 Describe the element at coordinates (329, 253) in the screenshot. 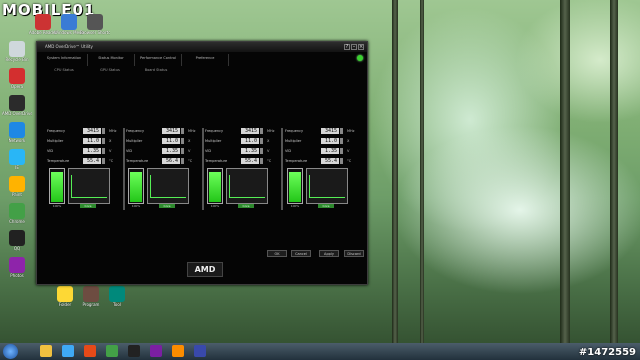

I see `apply-button: Apply` at that location.